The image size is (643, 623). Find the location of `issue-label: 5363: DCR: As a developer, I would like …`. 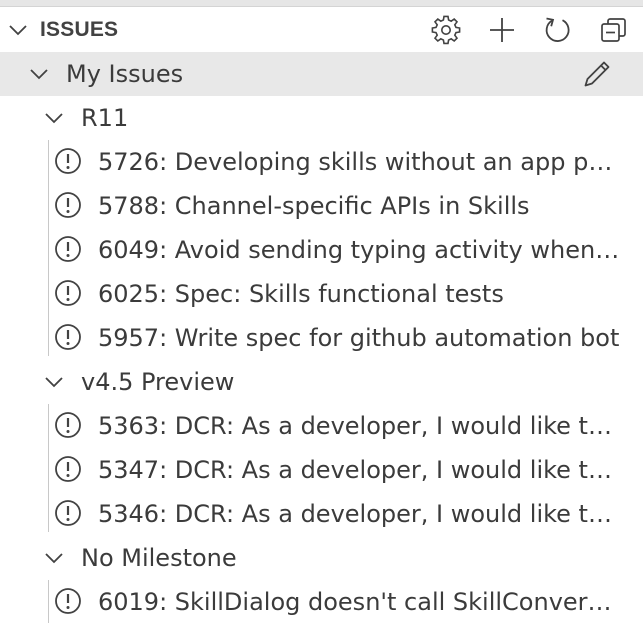

issue-label: 5363: DCR: As a developer, I would like … is located at coordinates (359, 426).